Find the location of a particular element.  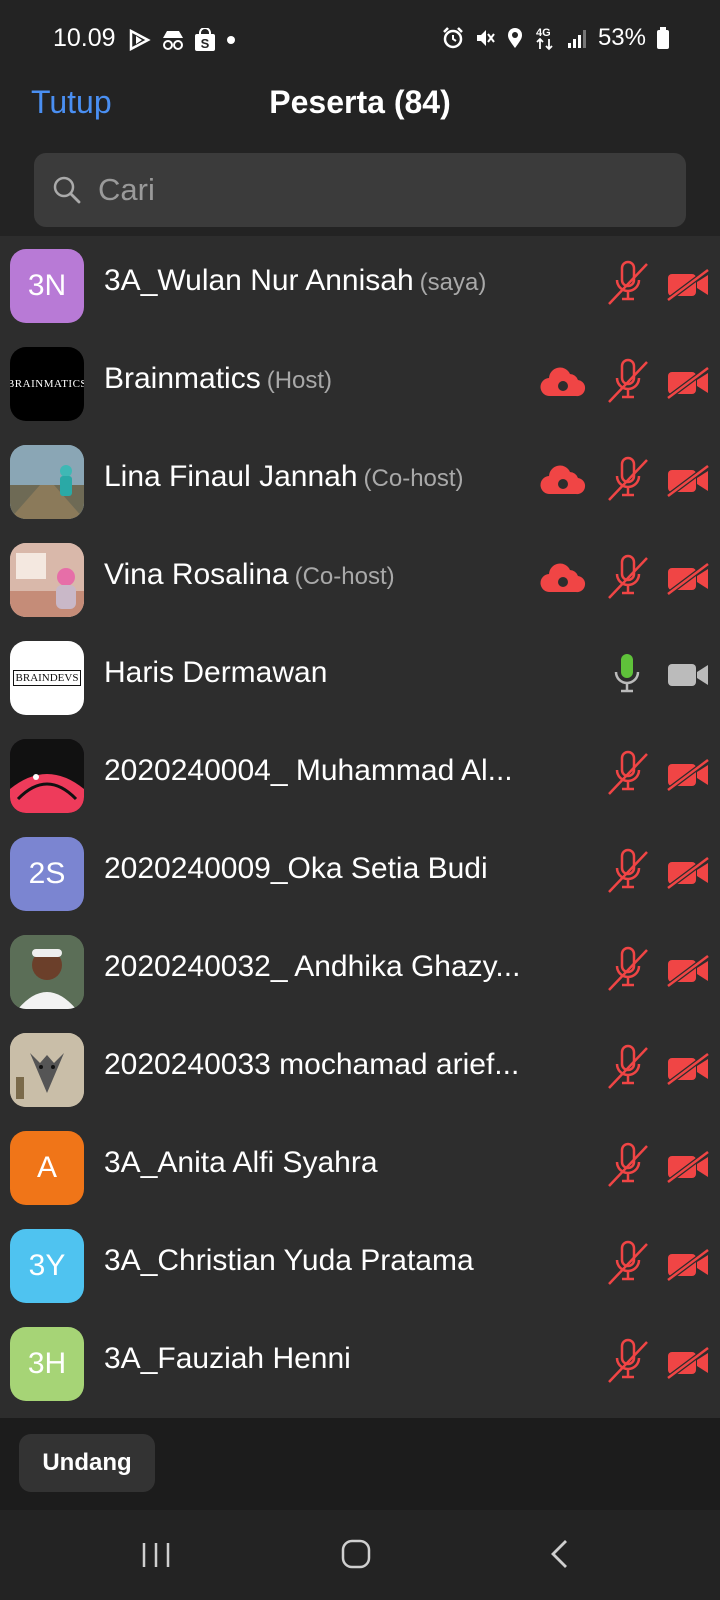

back-icon is located at coordinates (559, 1556).